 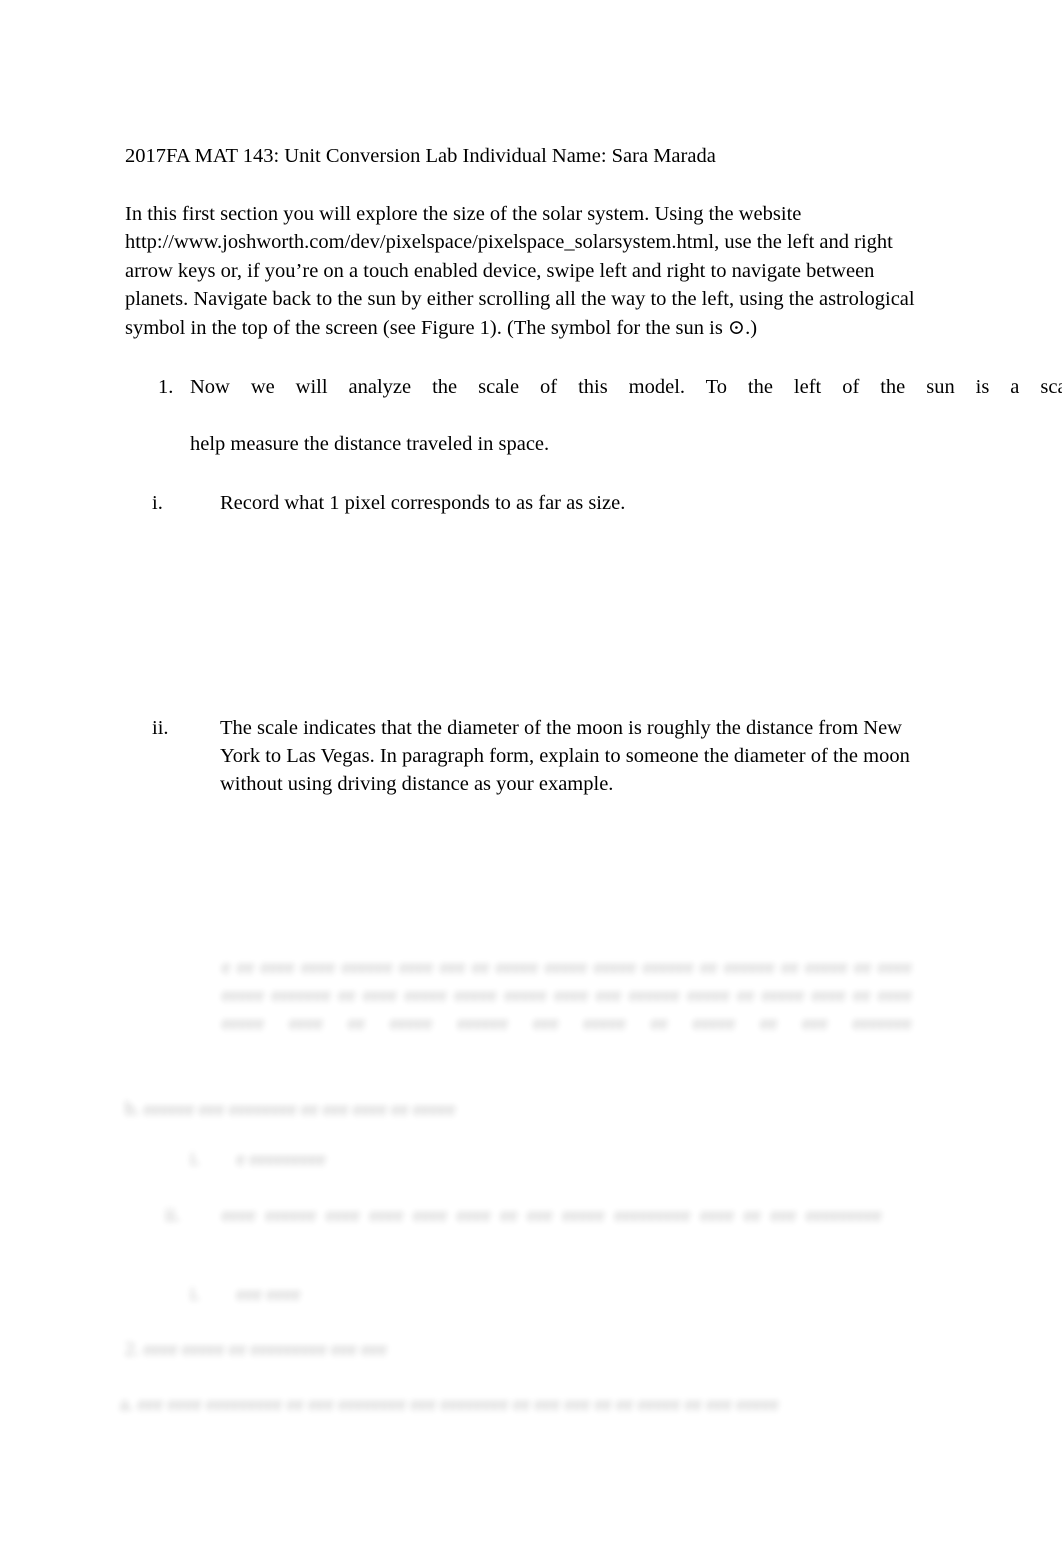 I want to click on faded-list-item-b-iii: i. eee eeee, so click(x=245, y=1295).